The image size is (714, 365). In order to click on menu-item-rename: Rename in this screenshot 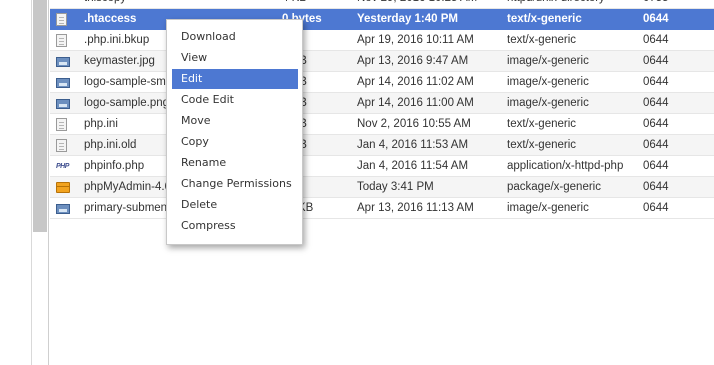, I will do `click(235, 163)`.